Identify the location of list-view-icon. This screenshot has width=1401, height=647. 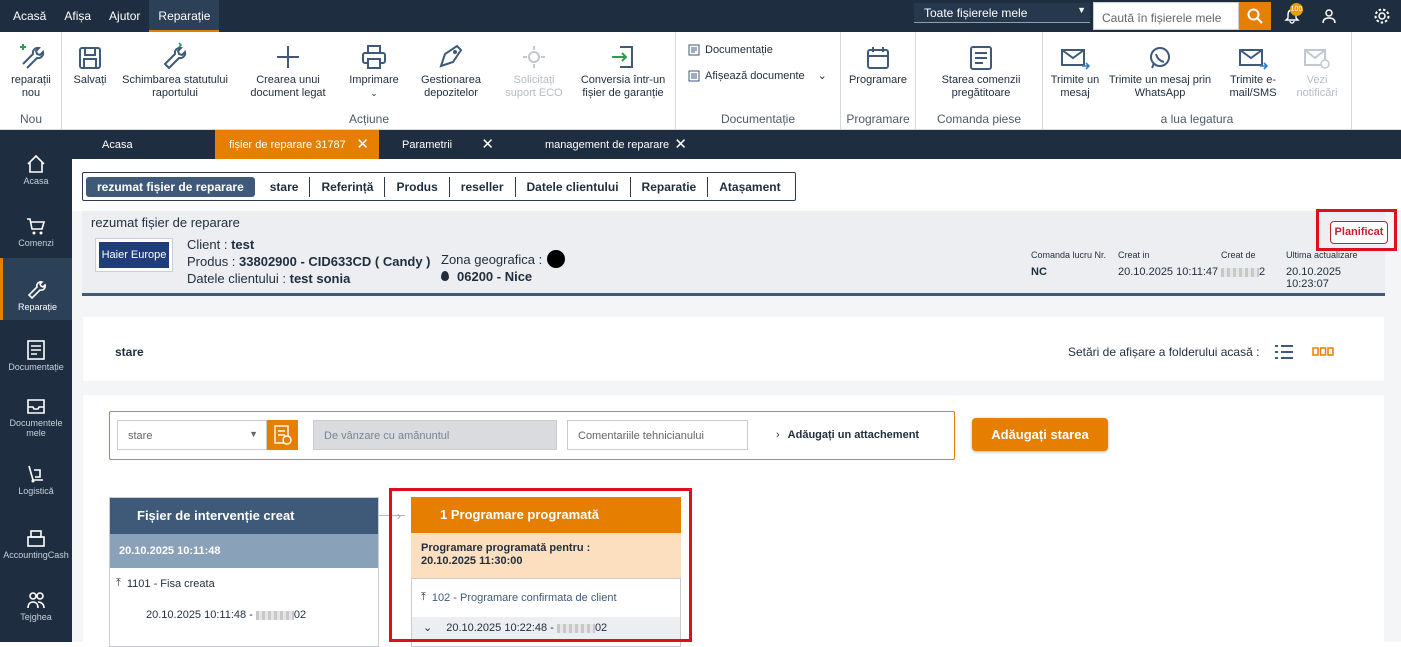
(1284, 353).